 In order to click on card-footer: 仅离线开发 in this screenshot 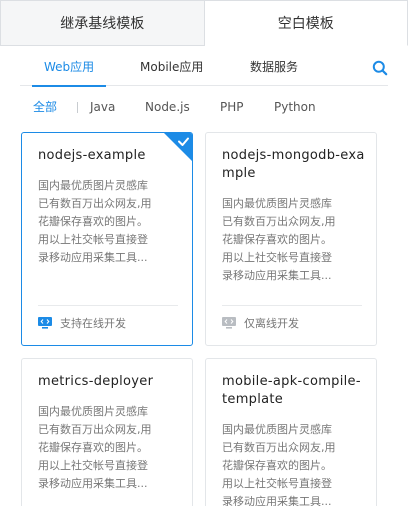, I will do `click(260, 323)`.